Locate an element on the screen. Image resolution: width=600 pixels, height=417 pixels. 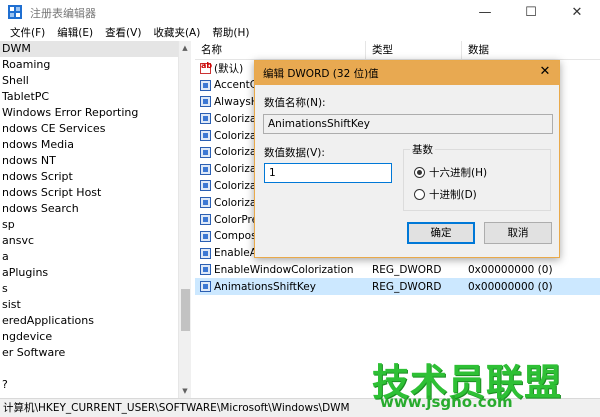
value-name: (默认) is located at coordinates (229, 68).